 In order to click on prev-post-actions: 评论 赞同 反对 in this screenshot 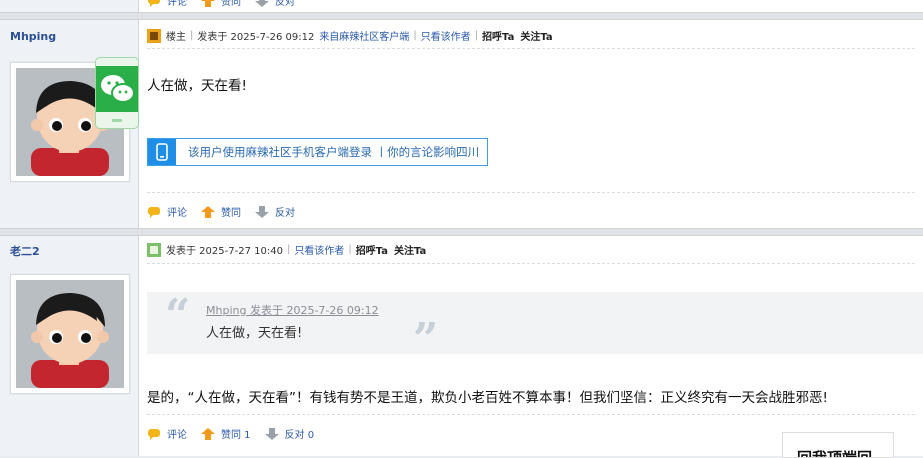, I will do `click(228, 4)`.